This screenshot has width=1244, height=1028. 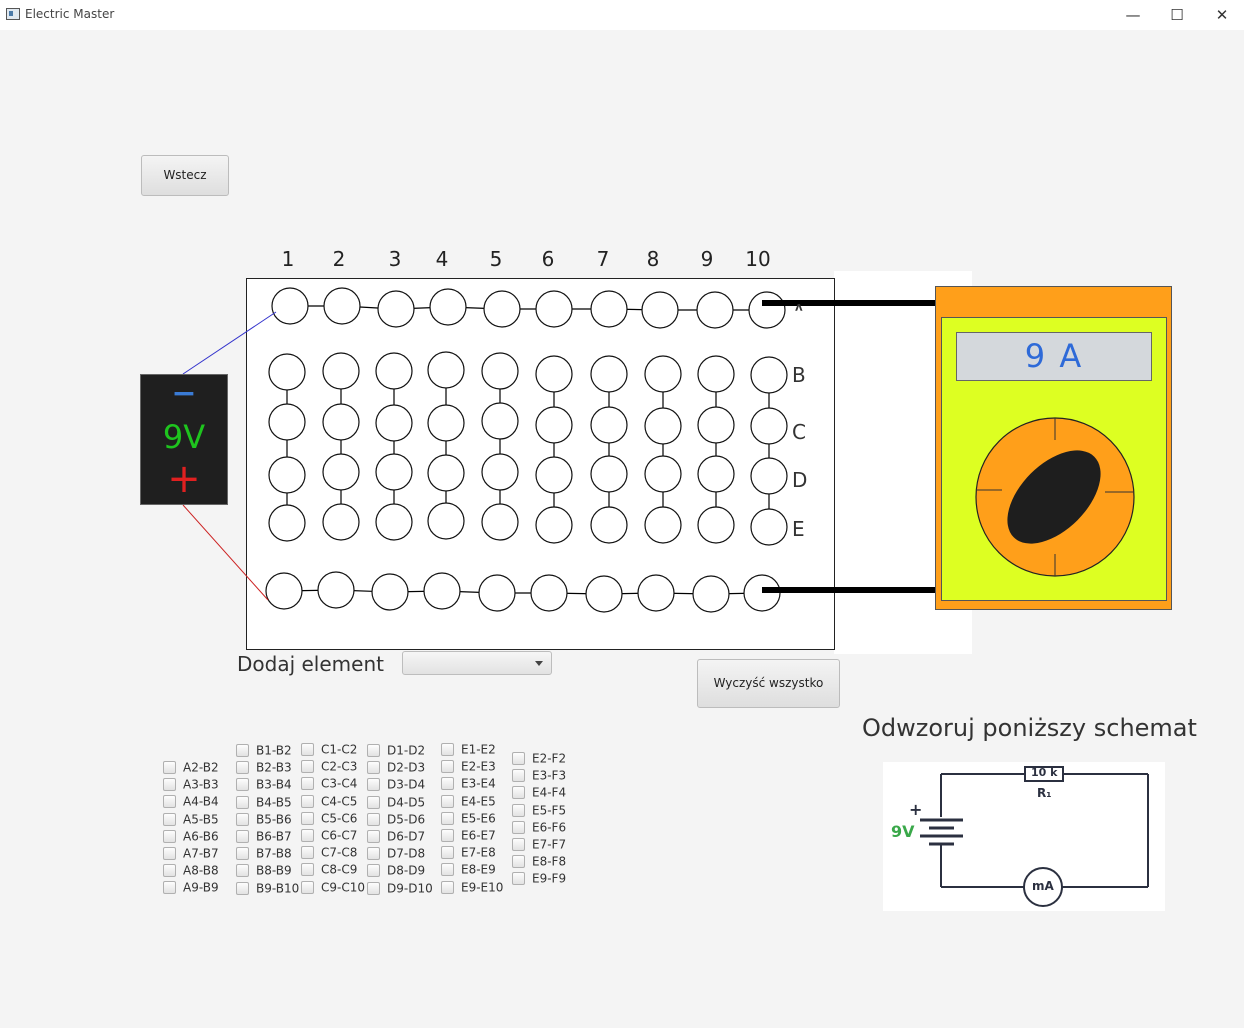 I want to click on connection-checkbox: B9-B10, so click(x=267, y=888).